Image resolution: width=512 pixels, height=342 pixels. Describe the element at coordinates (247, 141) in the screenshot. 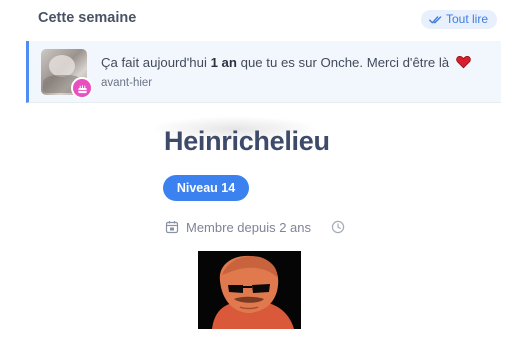

I see `profile-username: Heinrichelieu` at that location.